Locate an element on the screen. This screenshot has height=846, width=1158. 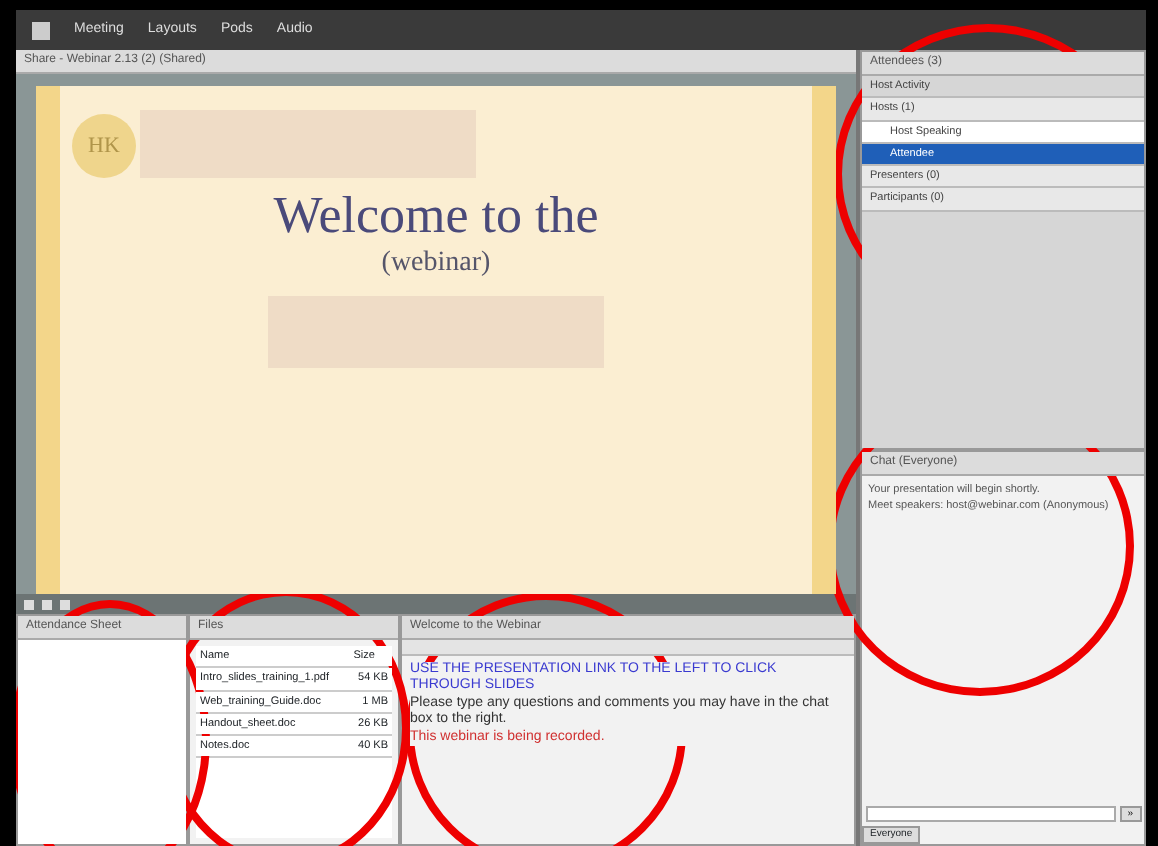
next-icon is located at coordinates (47, 604).